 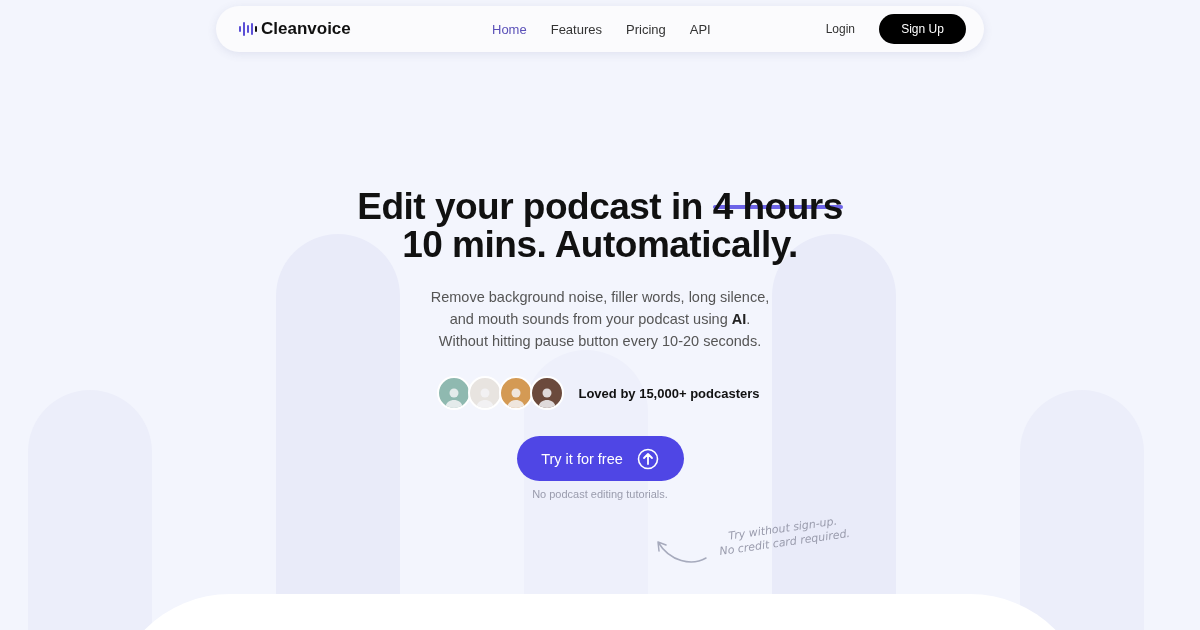 I want to click on up-arrow-circle-icon, so click(x=647, y=458).